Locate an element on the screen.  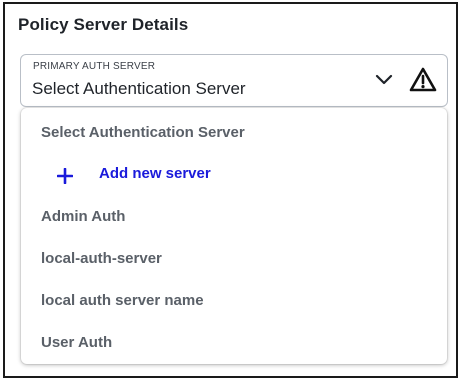
dropdown-option-placeholder: Select Authentication Server is located at coordinates (143, 132).